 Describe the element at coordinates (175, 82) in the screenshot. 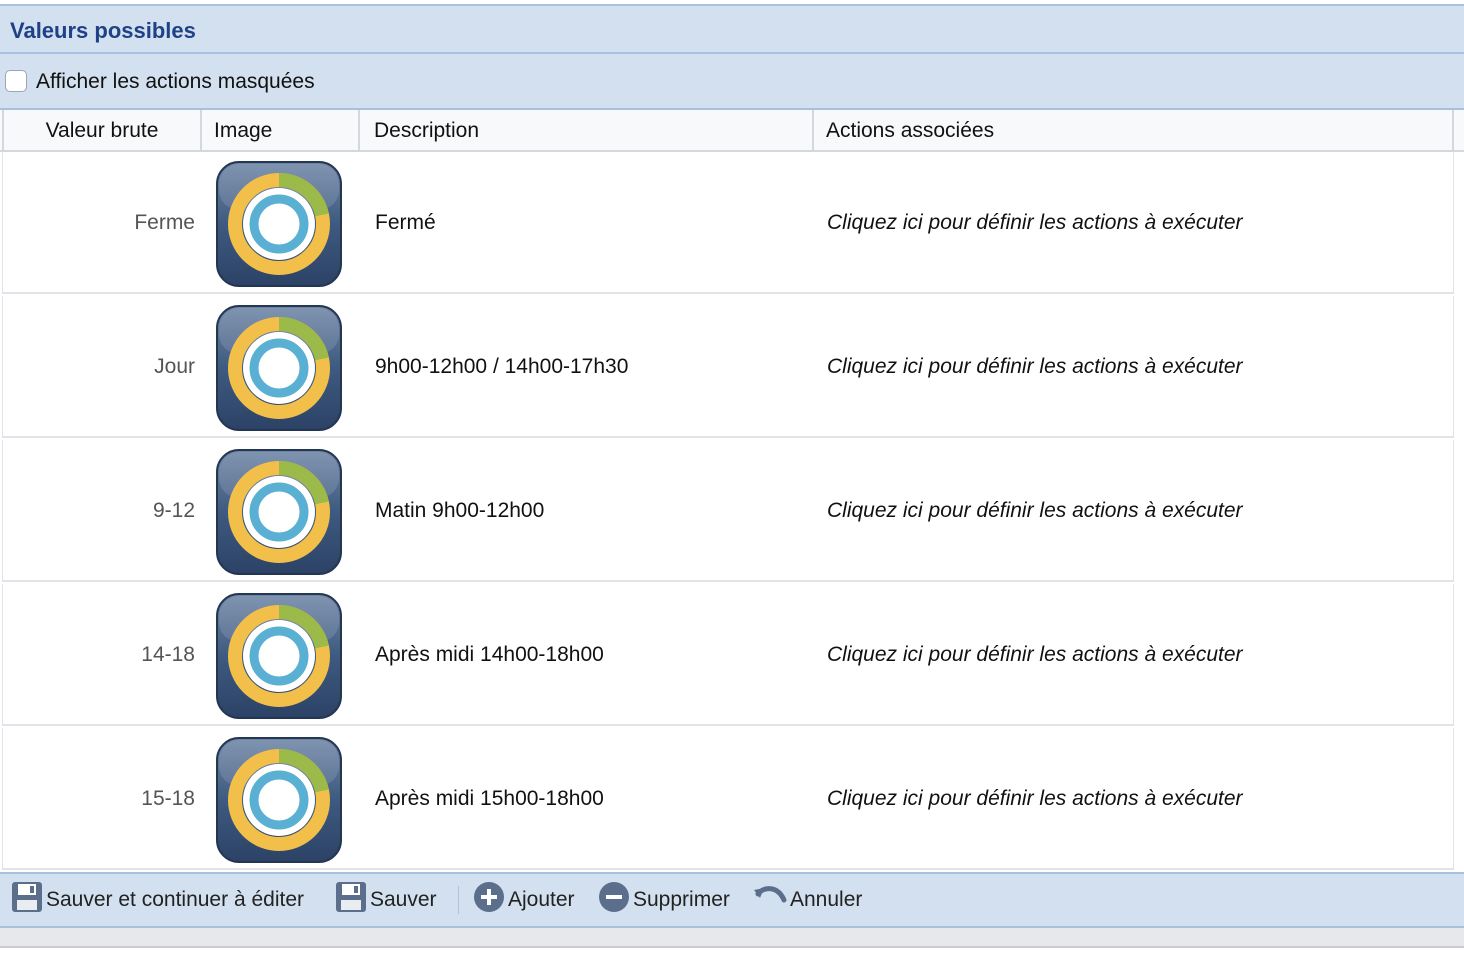

I see `show-hidden-label: Afficher les actions masquées` at that location.